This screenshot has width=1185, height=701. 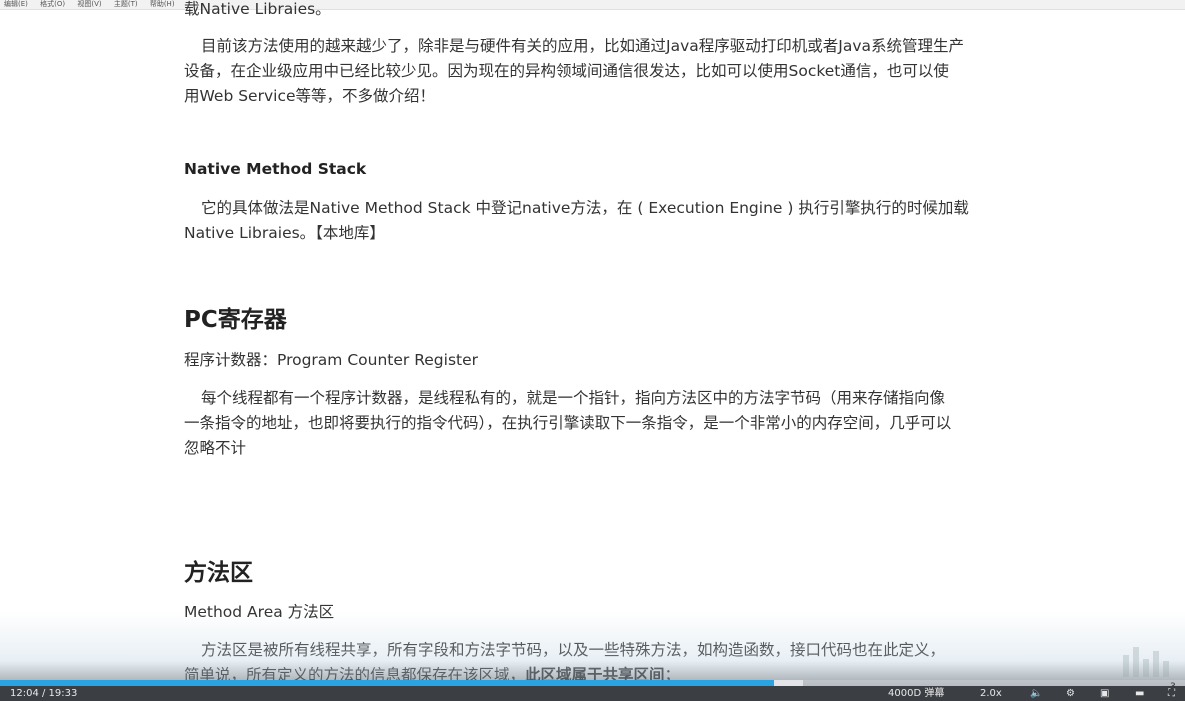 I want to click on player-controls: 12:04 / 19:33 4000D 弹幕 2.0x 🔈 ⚙ ▣ ▬ ⛶, so click(x=592, y=693).